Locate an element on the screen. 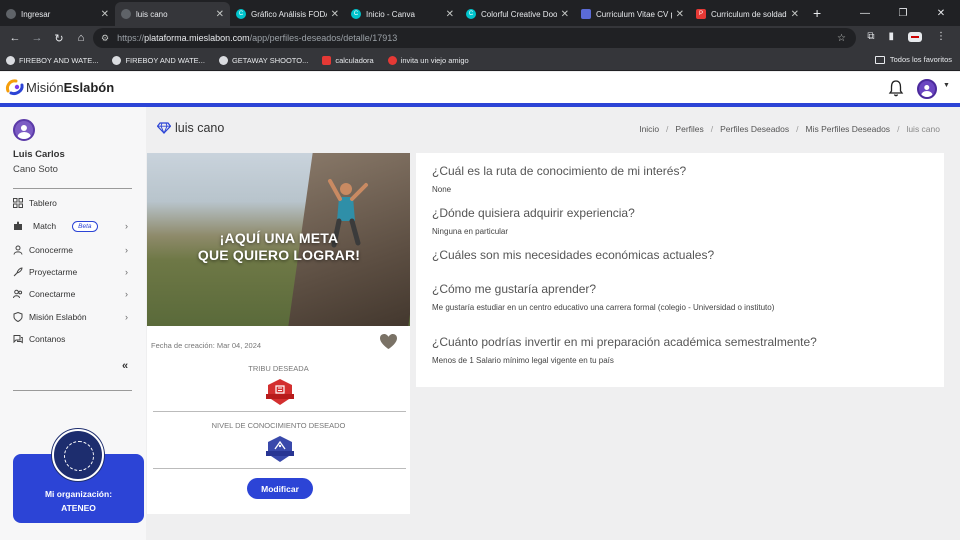  logo-mark-icon is located at coordinates (15, 87).